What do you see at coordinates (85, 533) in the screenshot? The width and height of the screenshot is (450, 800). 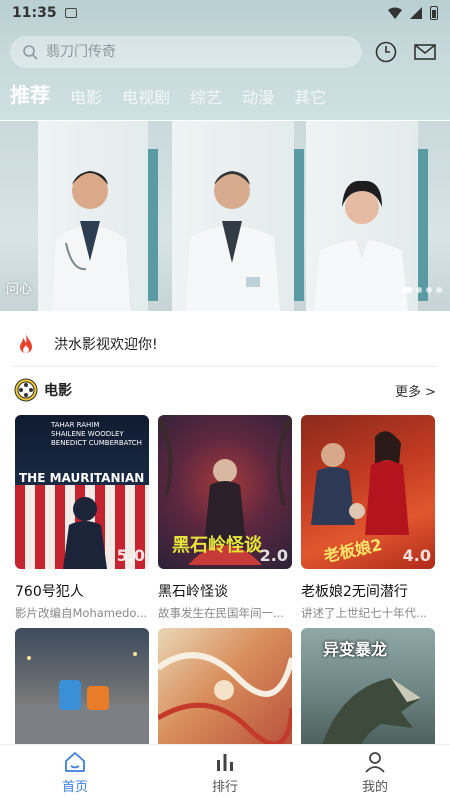 I see `poster-figure` at bounding box center [85, 533].